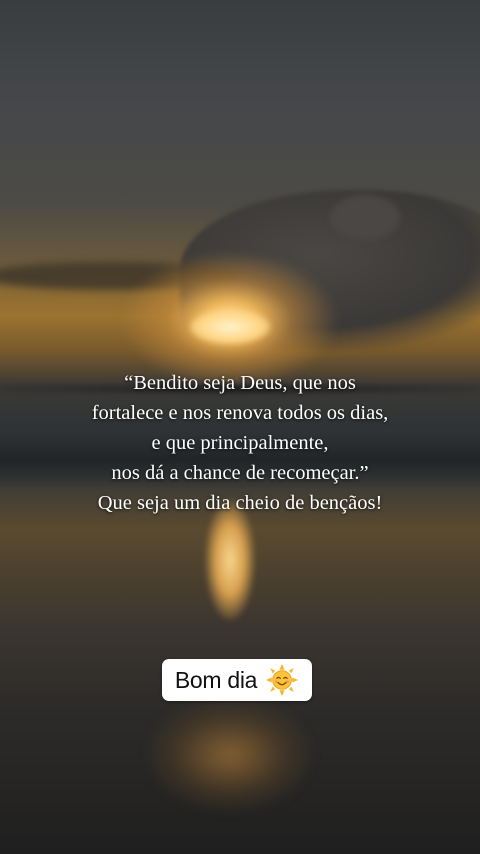  I want to click on quote-line: Que seja um dia cheio de bençãos!, so click(240, 503).